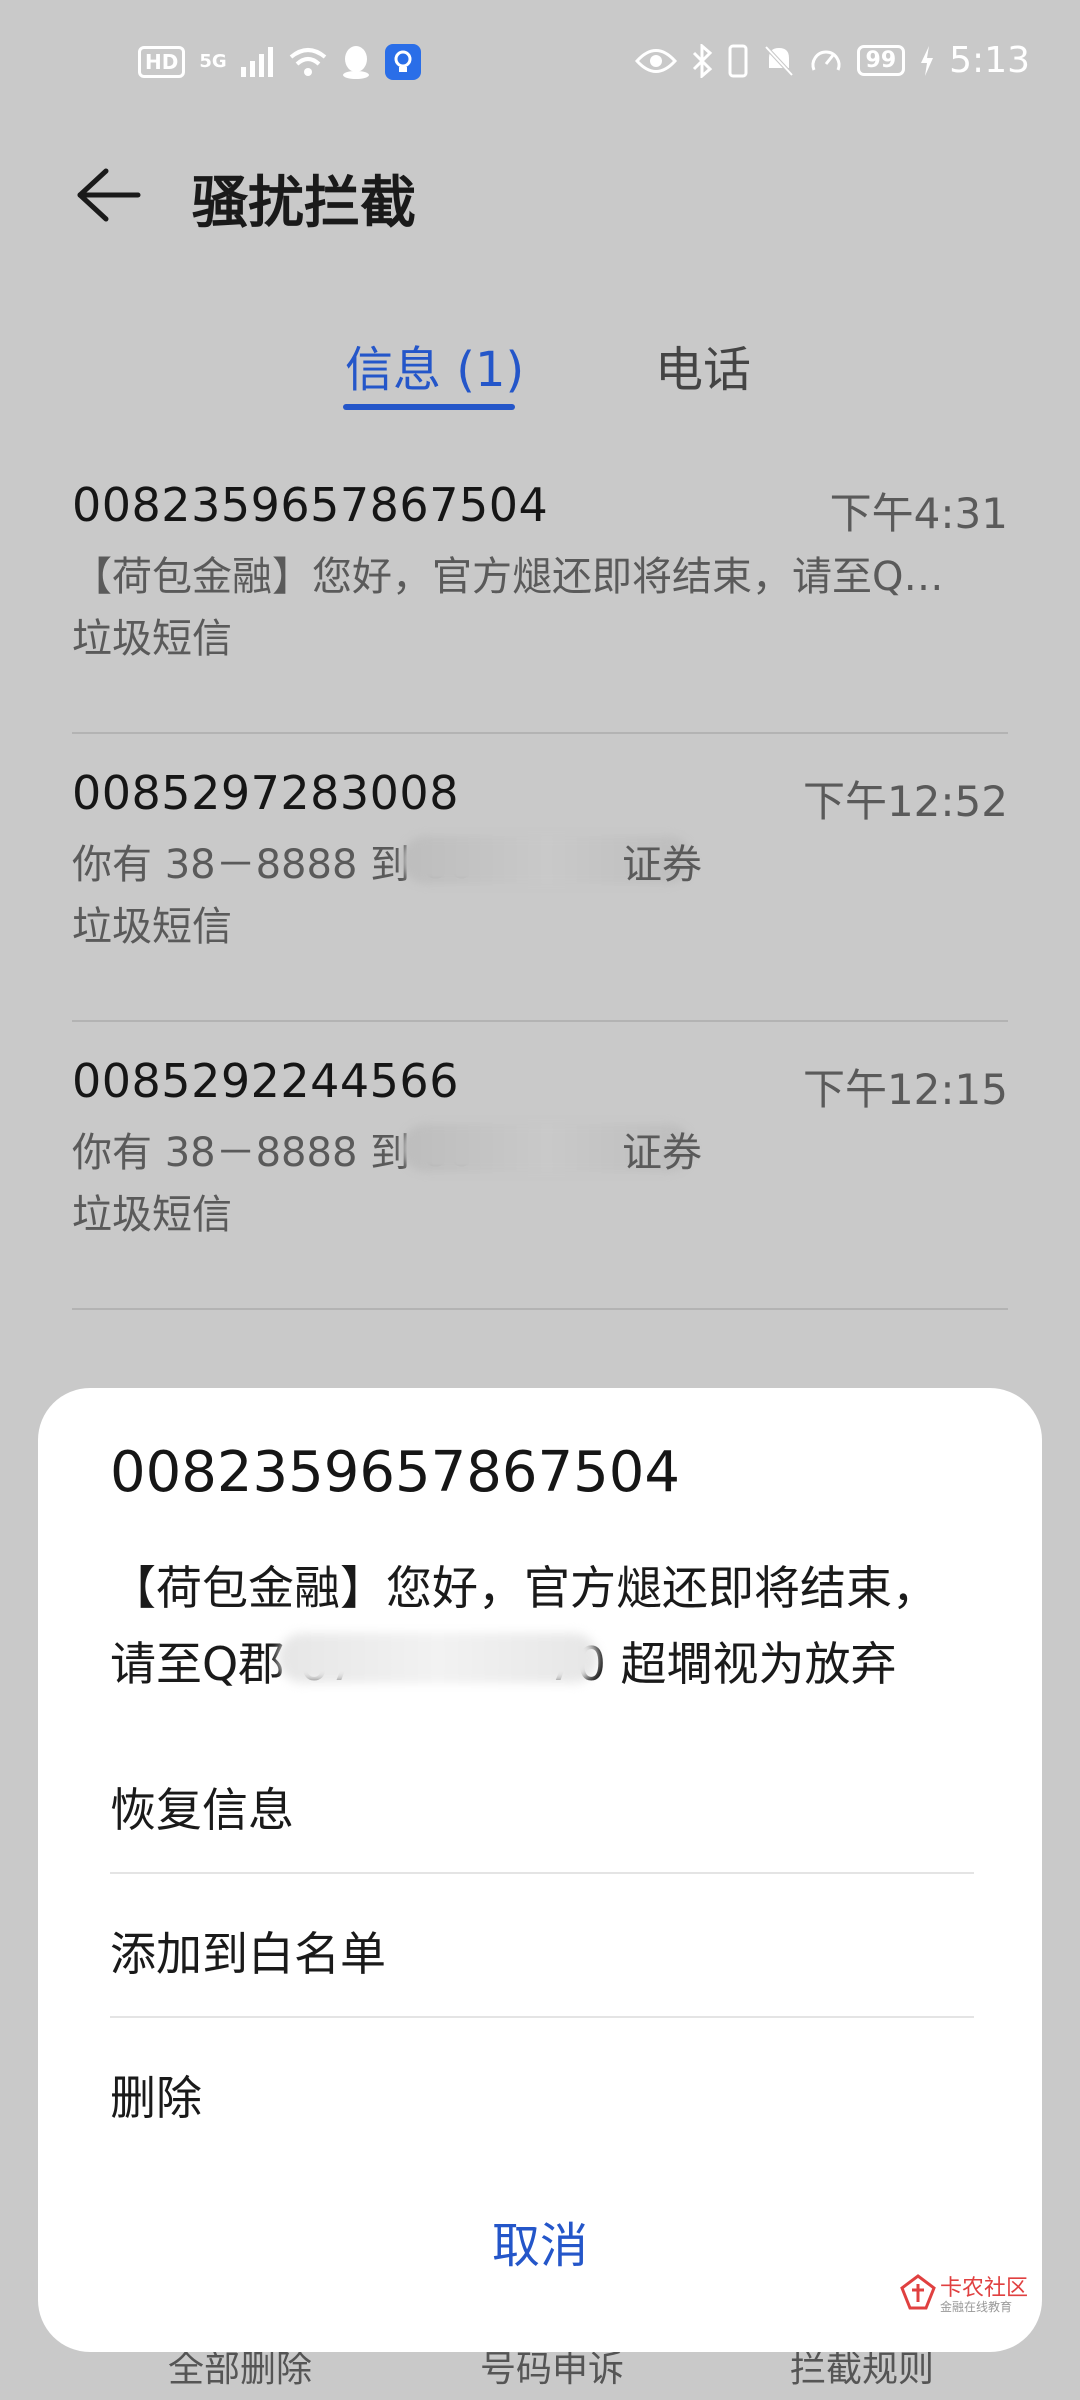 The height and width of the screenshot is (2400, 1080). I want to click on bluetooth-icon, so click(702, 60).